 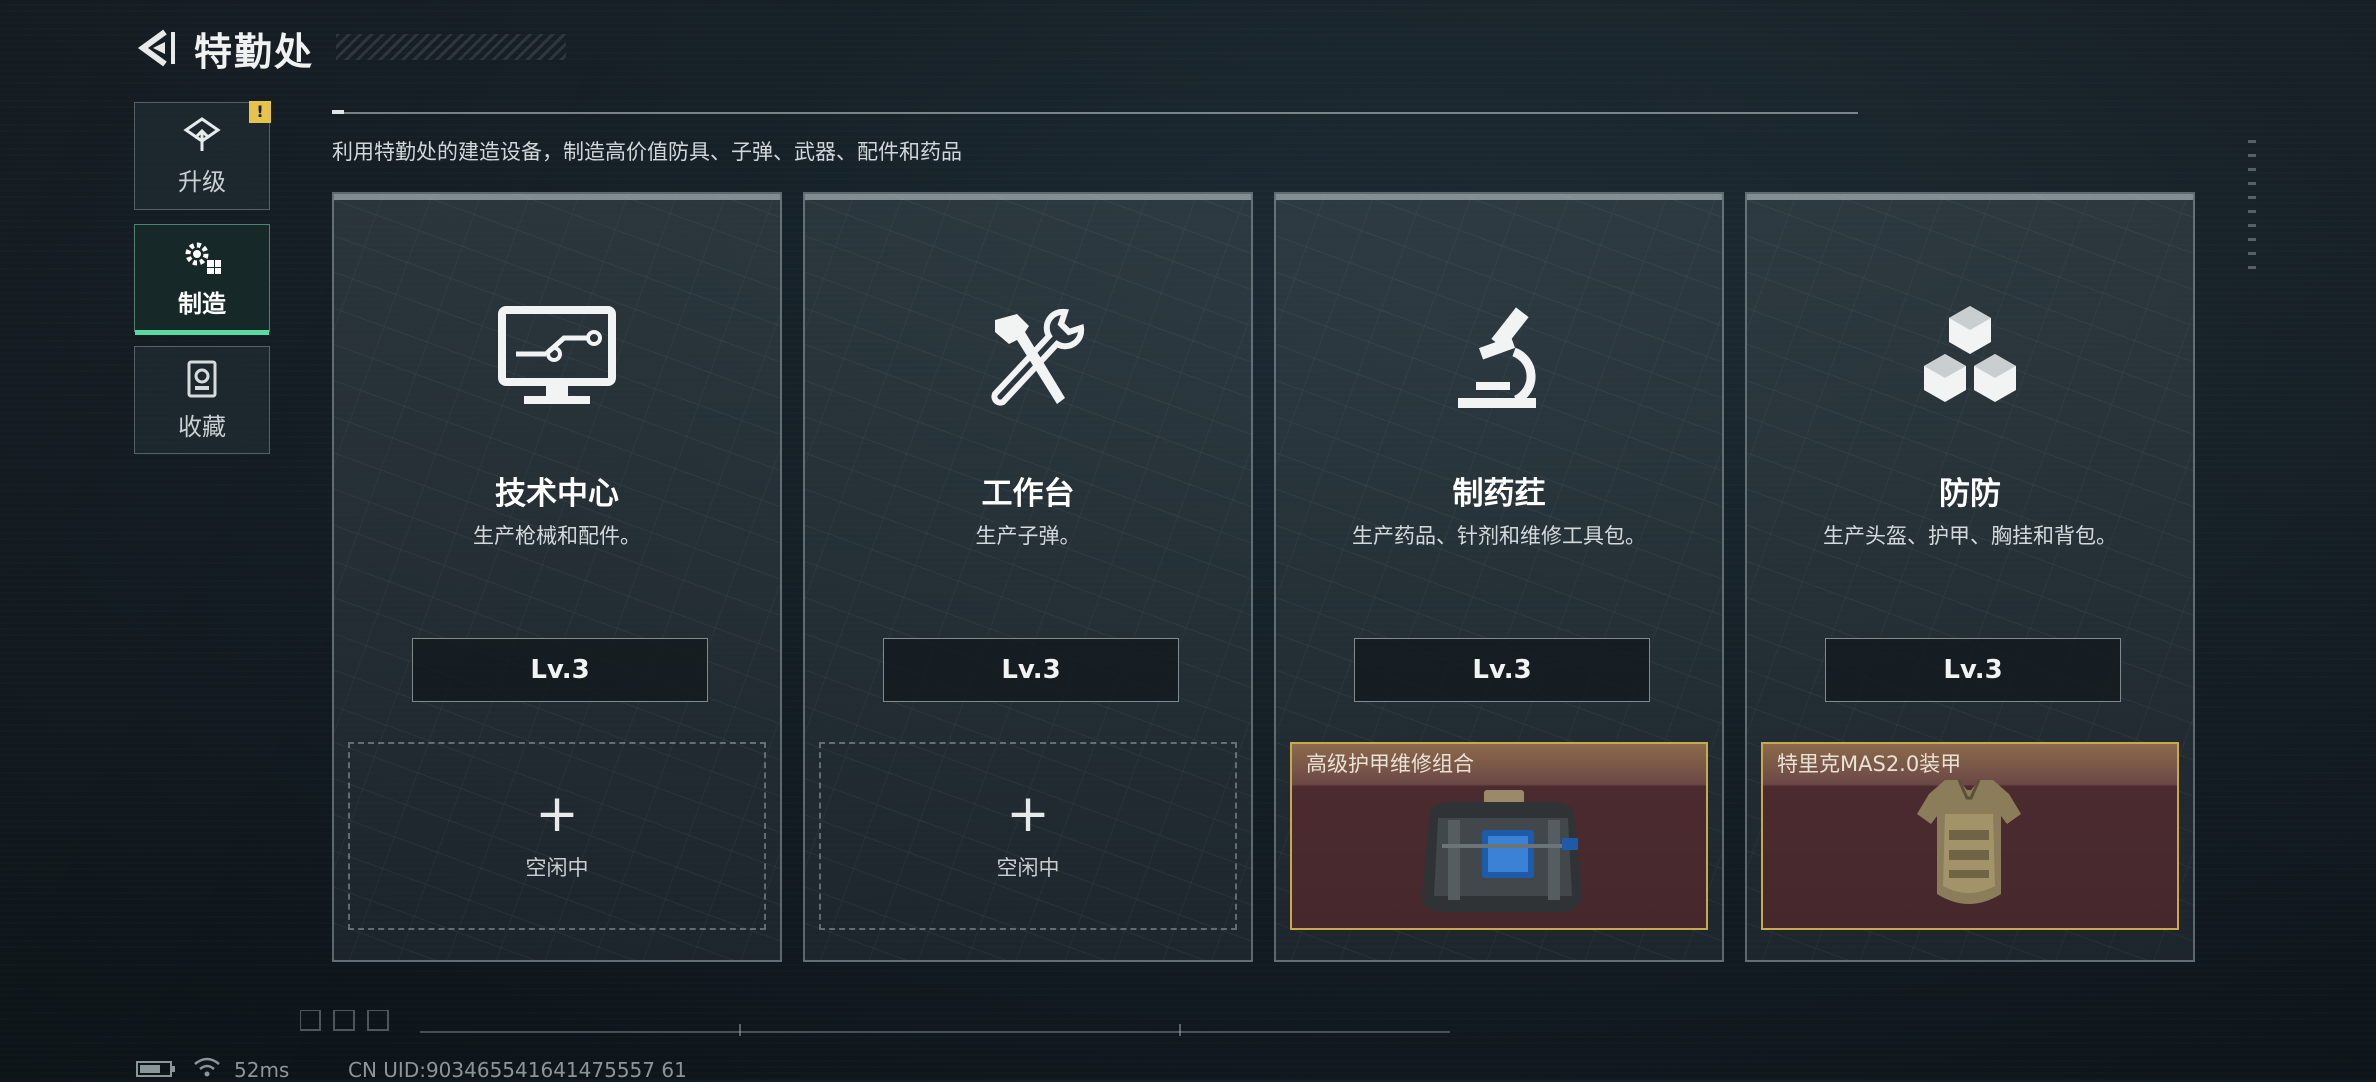 I want to click on station-name: 技术中心, so click(x=557, y=494).